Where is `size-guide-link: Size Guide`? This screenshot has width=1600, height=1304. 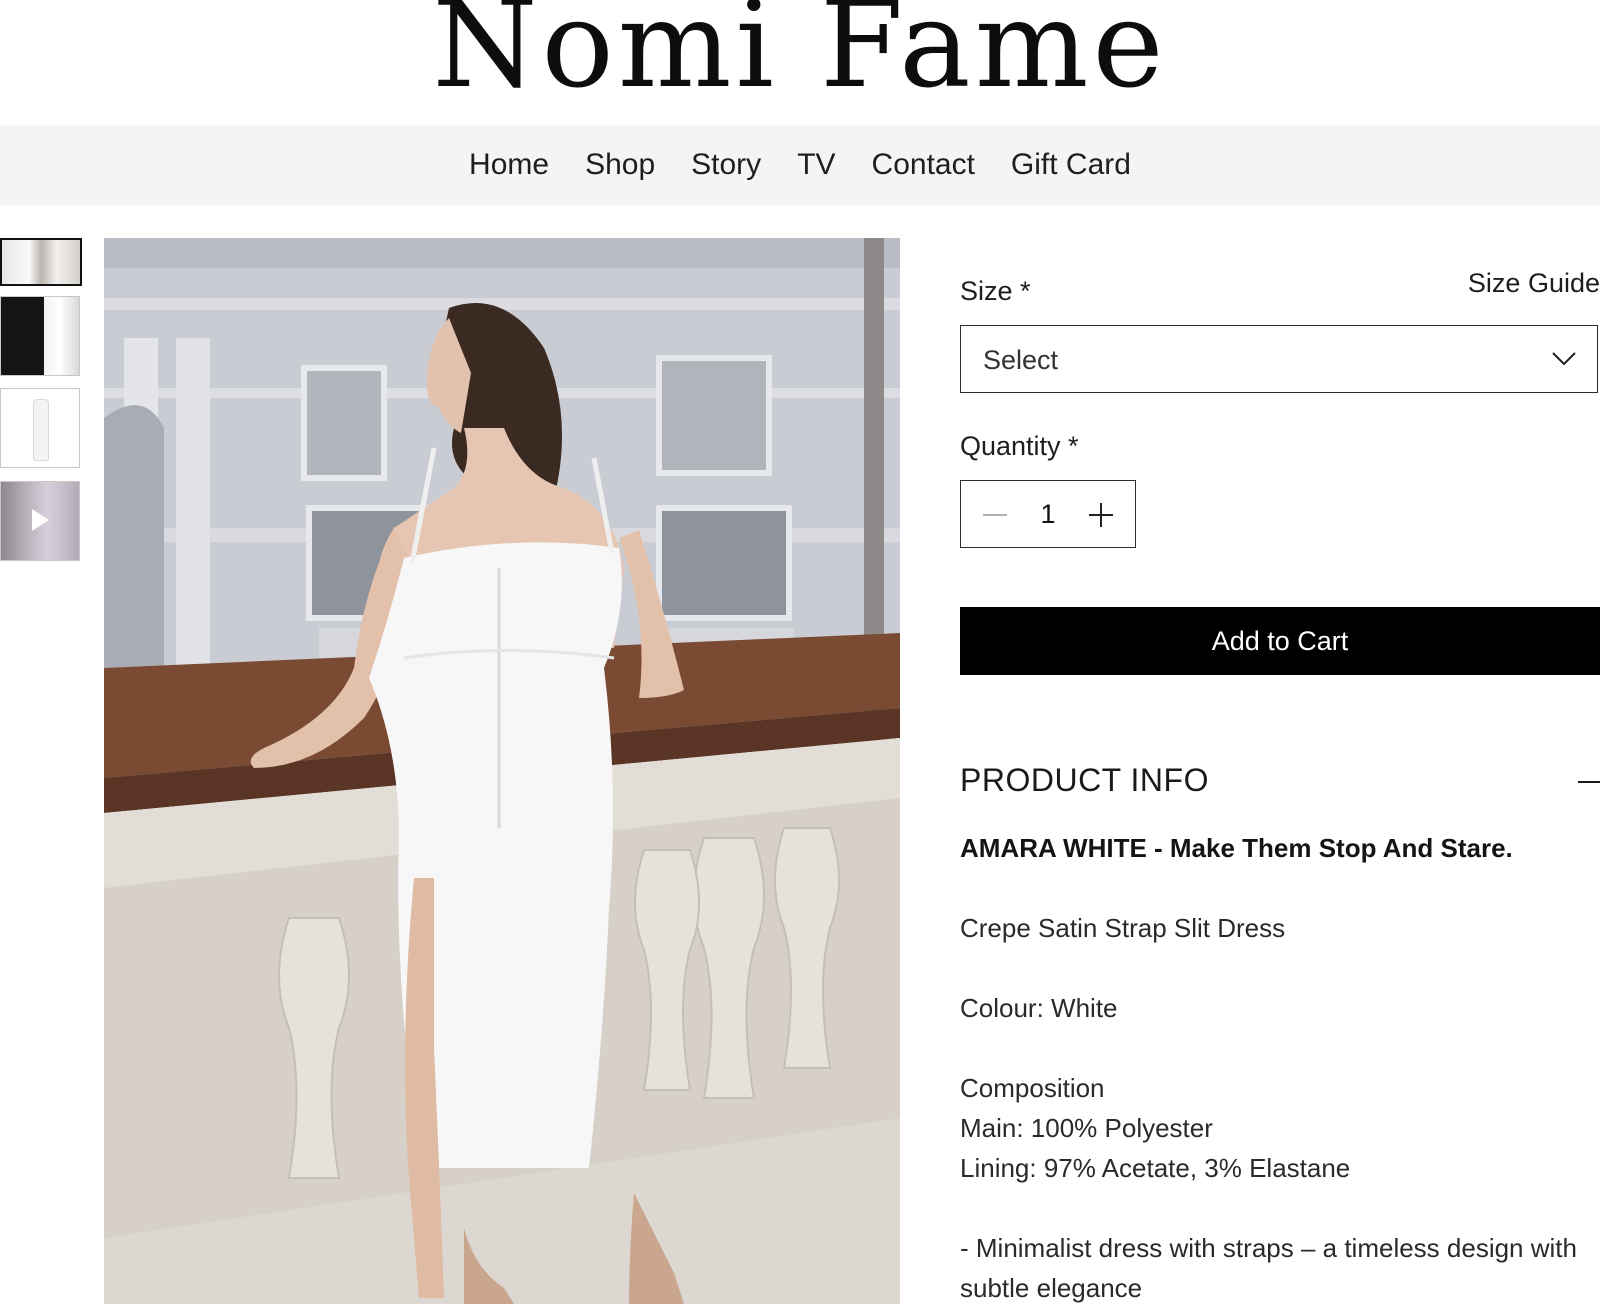
size-guide-link: Size Guide is located at coordinates (1534, 283).